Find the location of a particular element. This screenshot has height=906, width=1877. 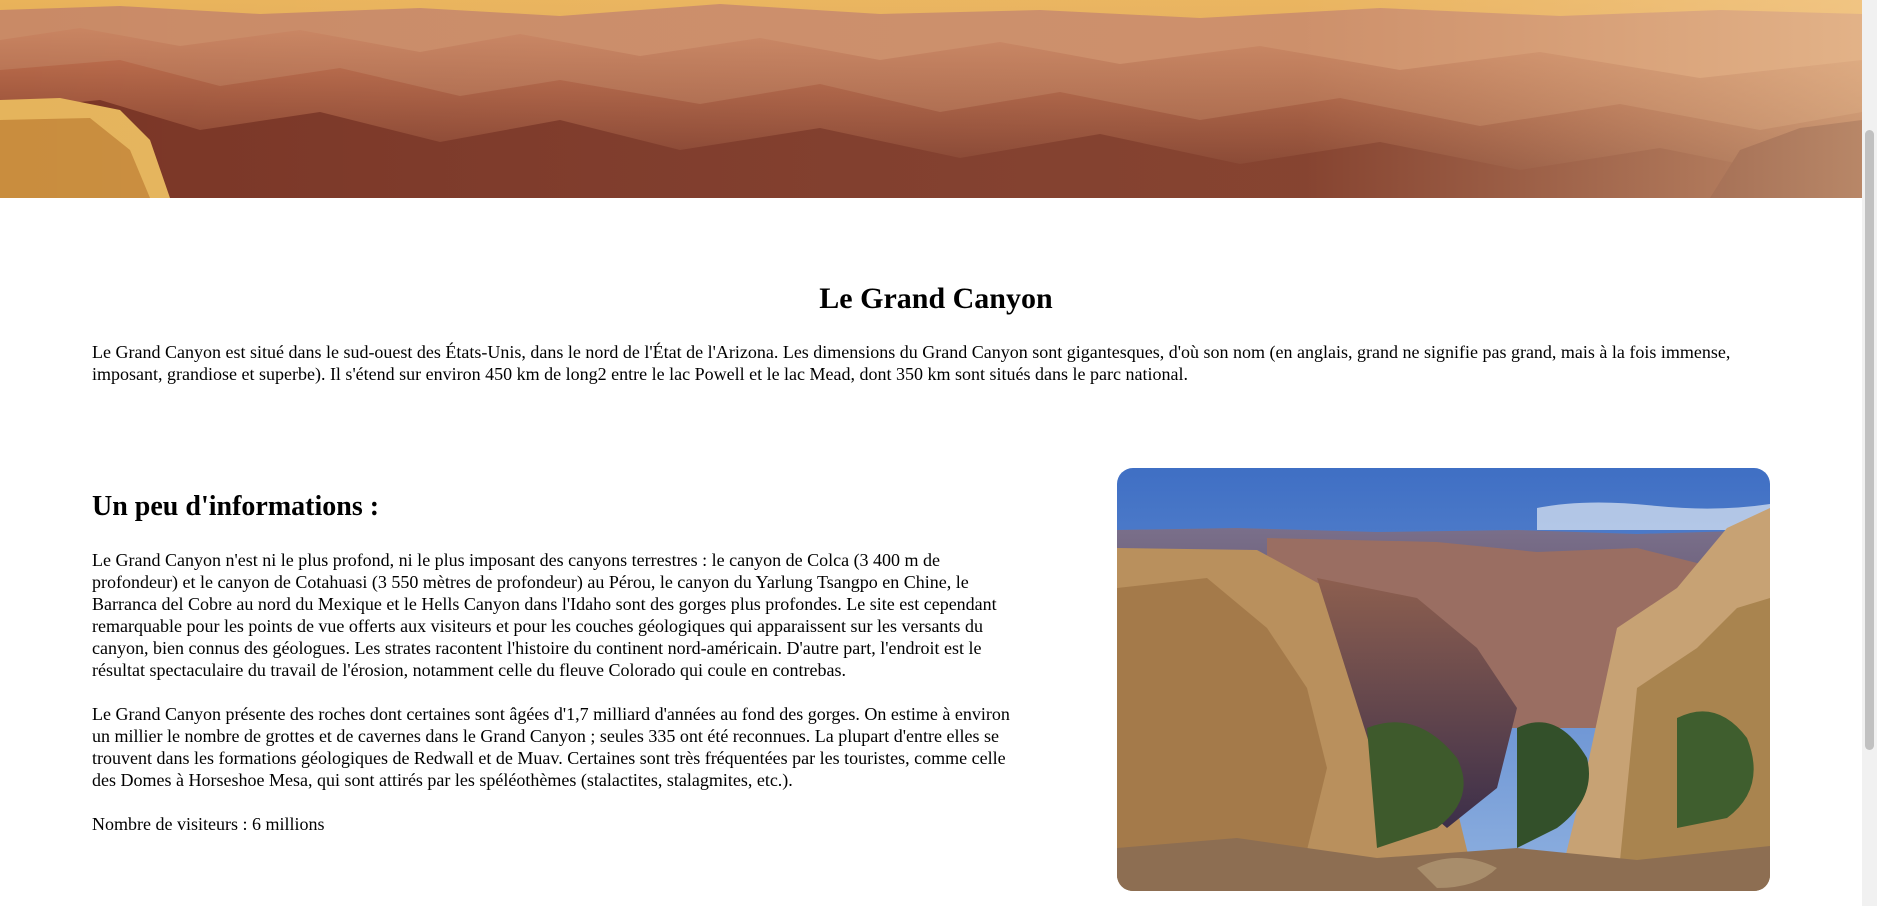

visitors-count: Nombre de visiteurs : 6 millions is located at coordinates (208, 824).